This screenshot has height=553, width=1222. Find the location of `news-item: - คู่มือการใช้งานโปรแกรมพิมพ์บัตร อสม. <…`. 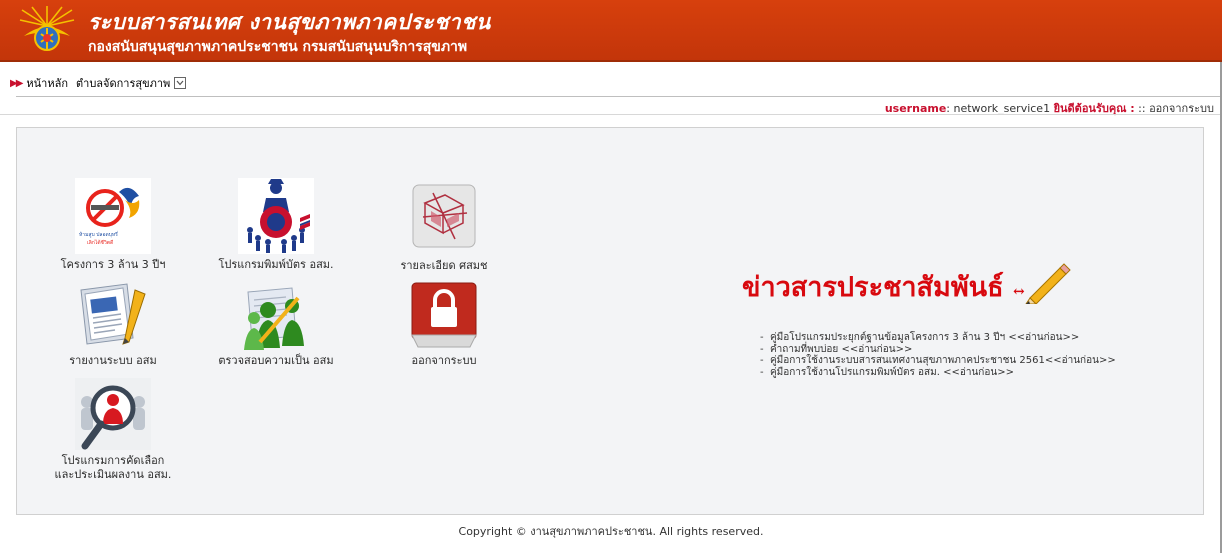

news-item: - คู่มือการใช้งานโปรแกรมพิมพ์บัตร อสม. <… is located at coordinates (887, 372).